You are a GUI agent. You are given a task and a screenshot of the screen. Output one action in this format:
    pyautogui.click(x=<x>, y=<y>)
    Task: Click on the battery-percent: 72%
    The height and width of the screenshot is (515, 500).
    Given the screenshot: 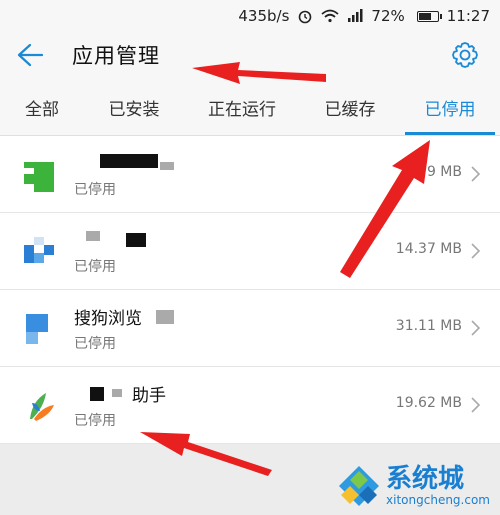 What is the action you would take?
    pyautogui.click(x=388, y=16)
    